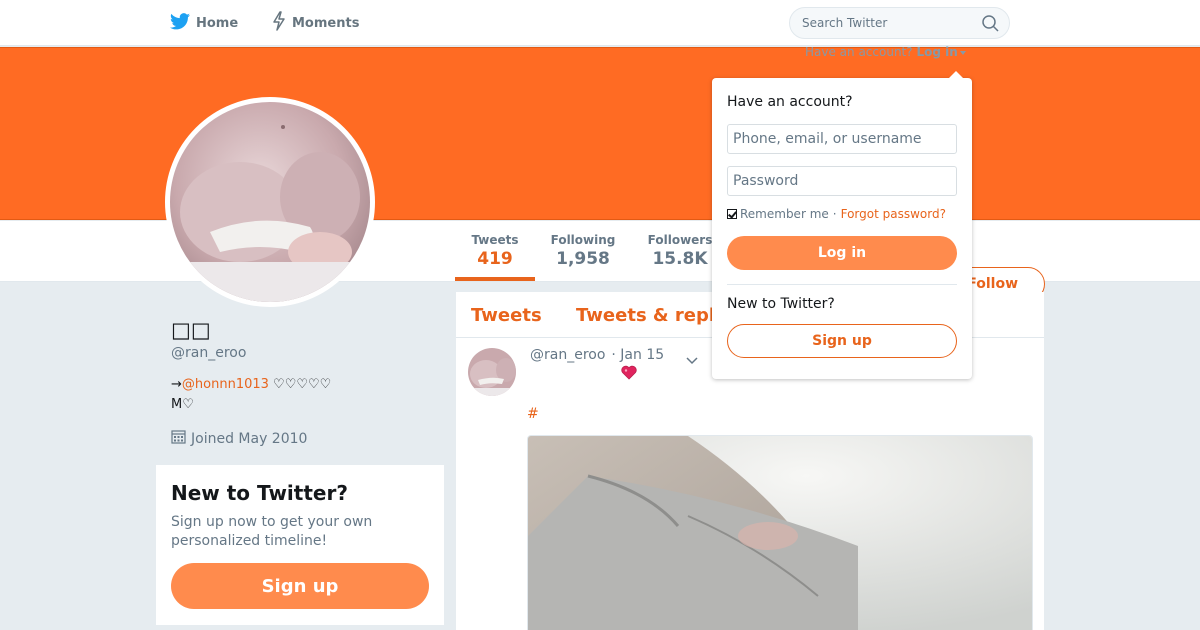 This screenshot has width=1200, height=630. What do you see at coordinates (181, 438) in the screenshot?
I see `calendar-icon` at bounding box center [181, 438].